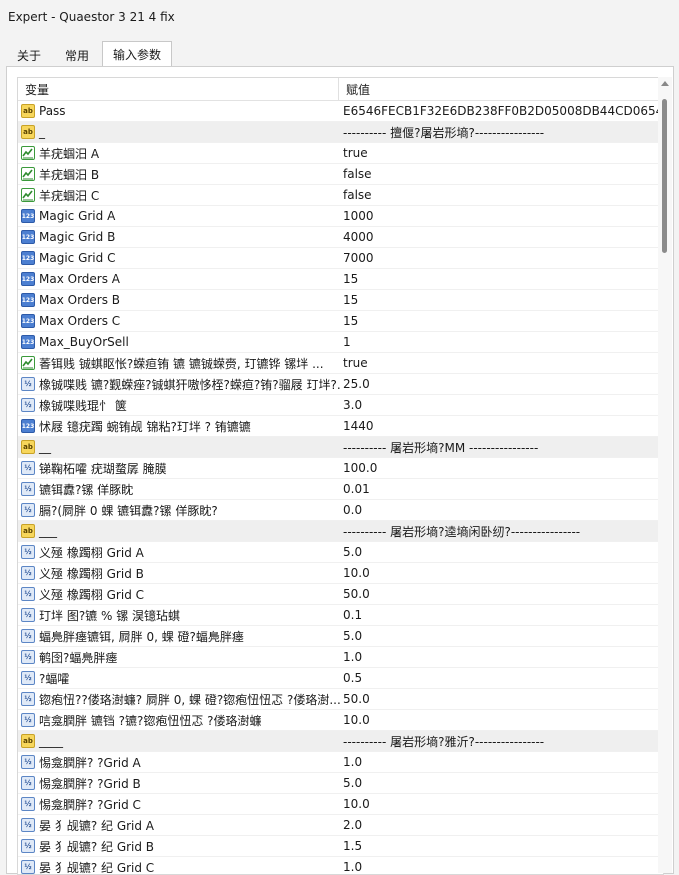 The width and height of the screenshot is (679, 875). What do you see at coordinates (665, 475) in the screenshot?
I see `vertical-scrollbar` at bounding box center [665, 475].